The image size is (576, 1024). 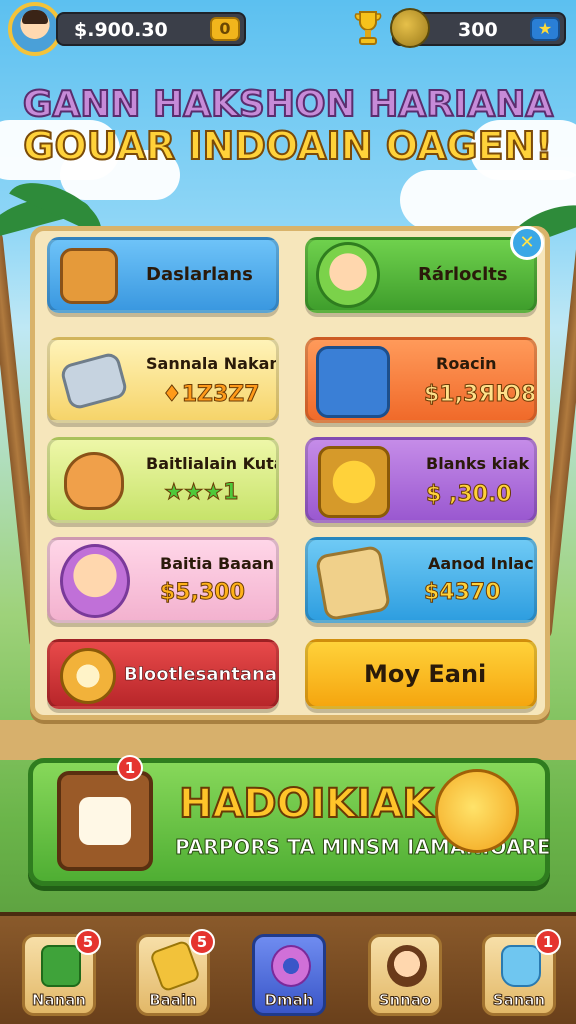 I want to click on card-value: $1,3ЯЮ8, so click(x=480, y=395).